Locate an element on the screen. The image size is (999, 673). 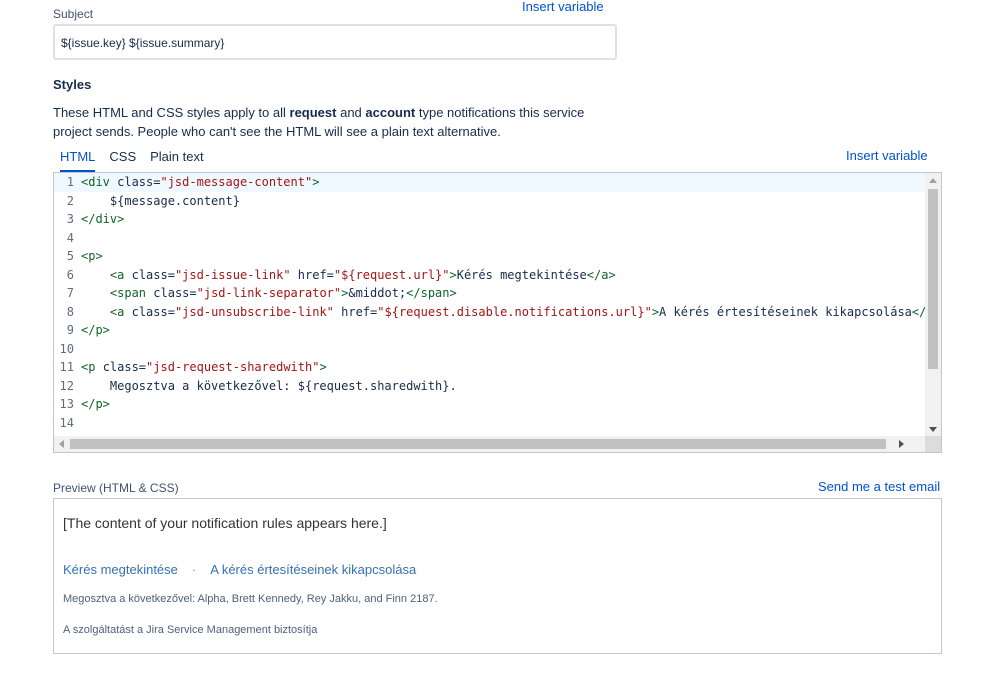
code-line: 14 is located at coordinates (490, 423).